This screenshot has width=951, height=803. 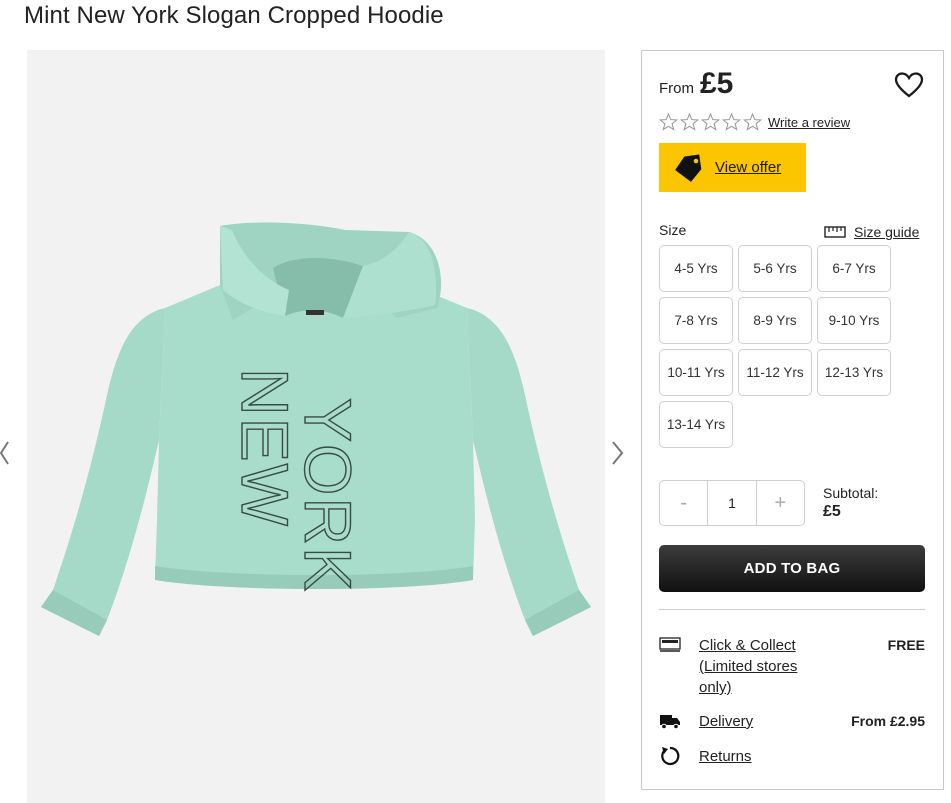 What do you see at coordinates (717, 83) in the screenshot?
I see `price-value: £5` at bounding box center [717, 83].